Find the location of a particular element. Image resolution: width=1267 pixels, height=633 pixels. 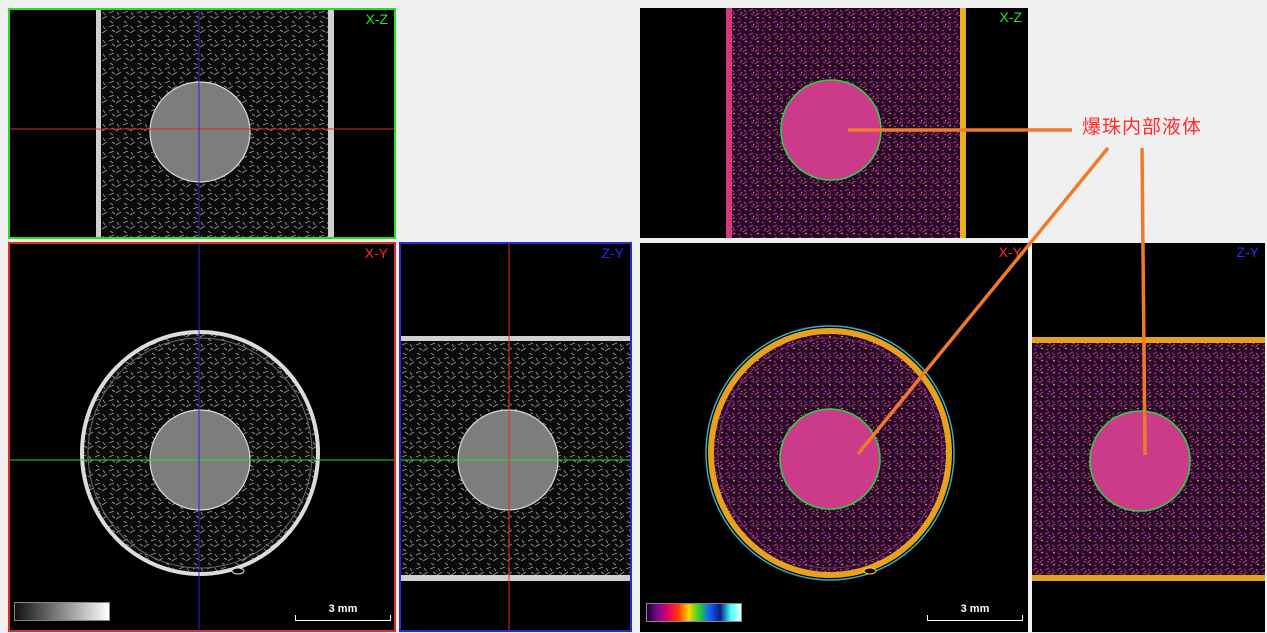

hue-colorbar is located at coordinates (694, 612).